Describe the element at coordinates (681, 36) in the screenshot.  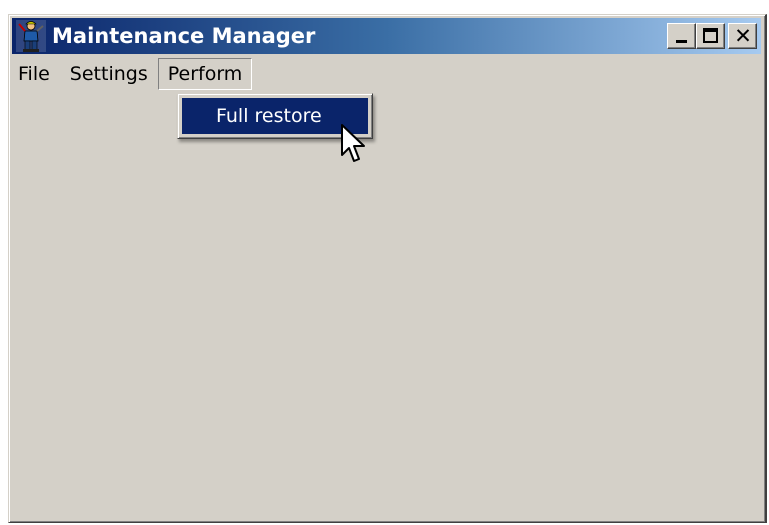
I see `minimize-button` at that location.